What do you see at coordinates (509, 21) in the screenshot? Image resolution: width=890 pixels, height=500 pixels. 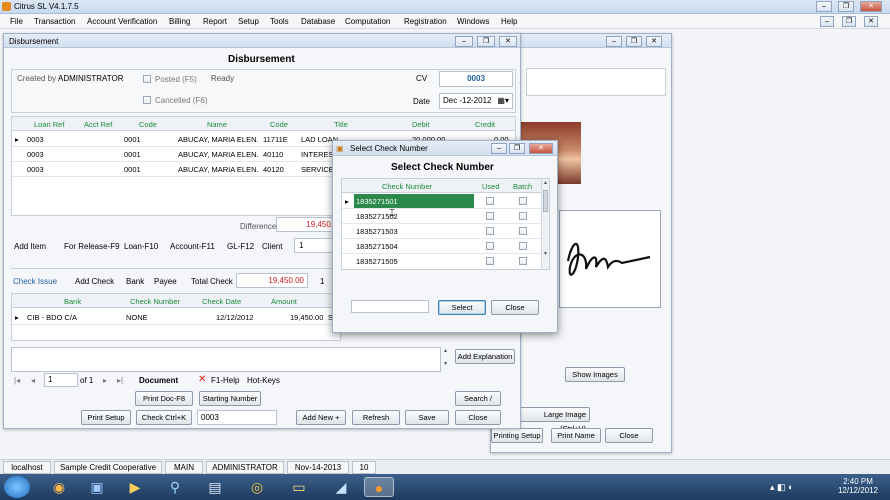 I see `menu-help: Help` at bounding box center [509, 21].